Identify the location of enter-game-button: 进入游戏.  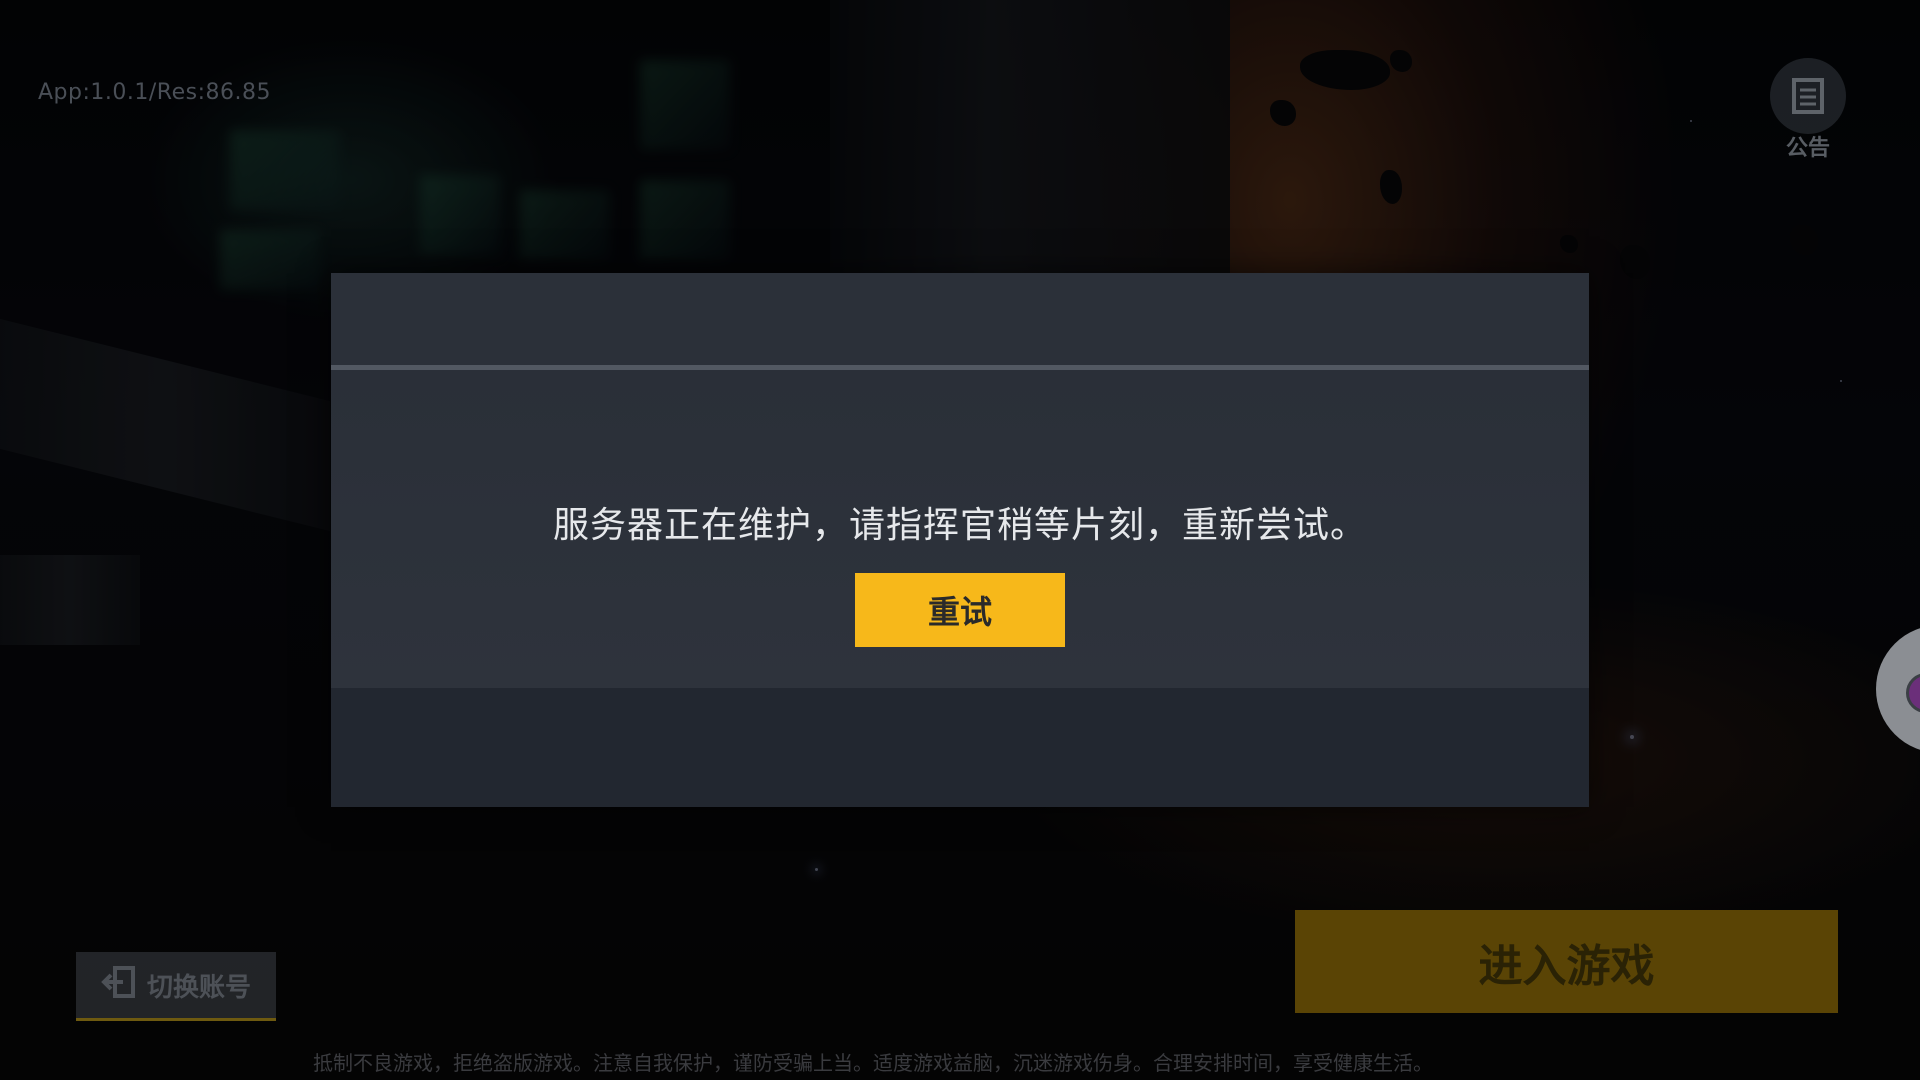
(1566, 961).